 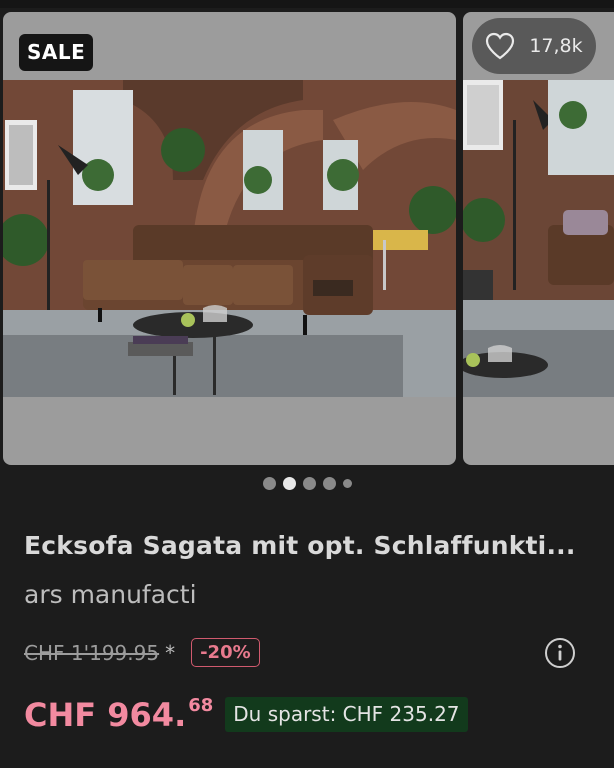 I want to click on status-bar-strip, so click(x=307, y=4).